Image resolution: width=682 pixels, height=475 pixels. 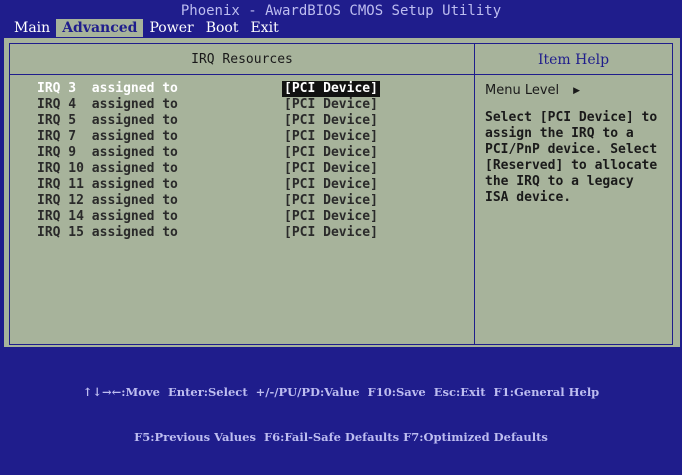 What do you see at coordinates (577, 91) in the screenshot?
I see `right-triangle-icon: ▶` at bounding box center [577, 91].